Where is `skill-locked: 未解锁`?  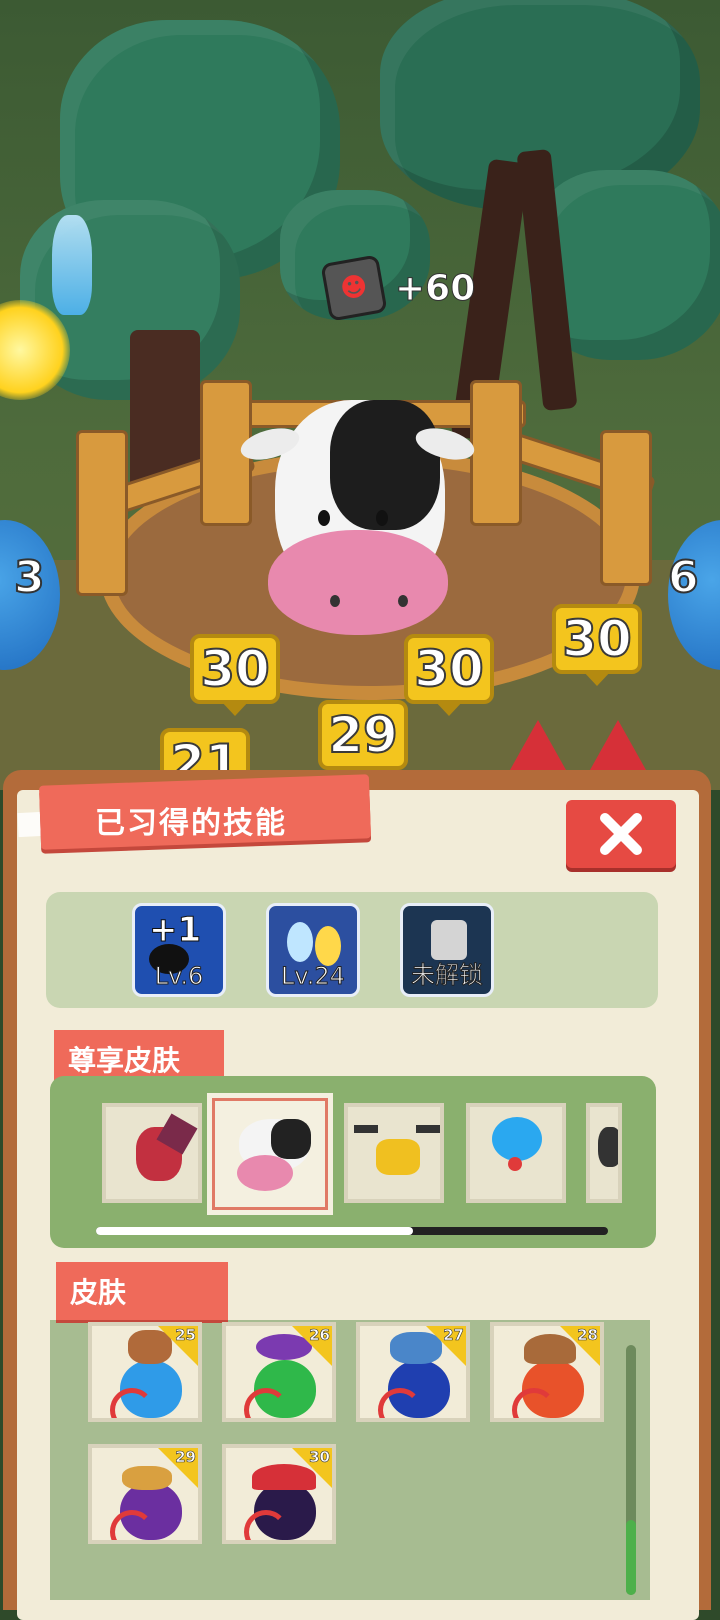
skill-locked: 未解锁 is located at coordinates (447, 950).